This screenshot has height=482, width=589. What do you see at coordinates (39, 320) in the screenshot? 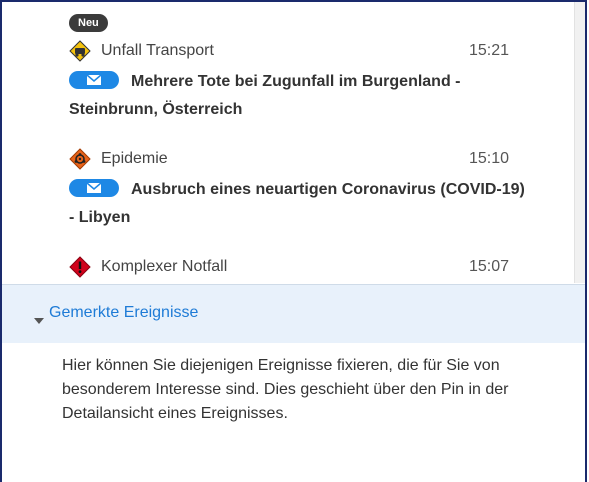
I see `caret-down-icon` at bounding box center [39, 320].